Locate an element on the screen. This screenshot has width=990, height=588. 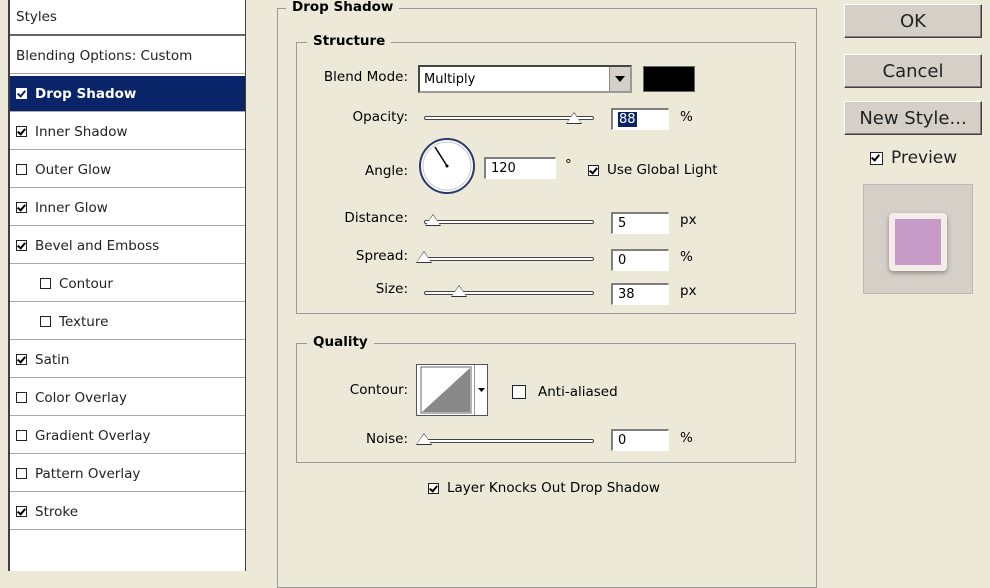
noise-slider-thumb is located at coordinates (424, 439).